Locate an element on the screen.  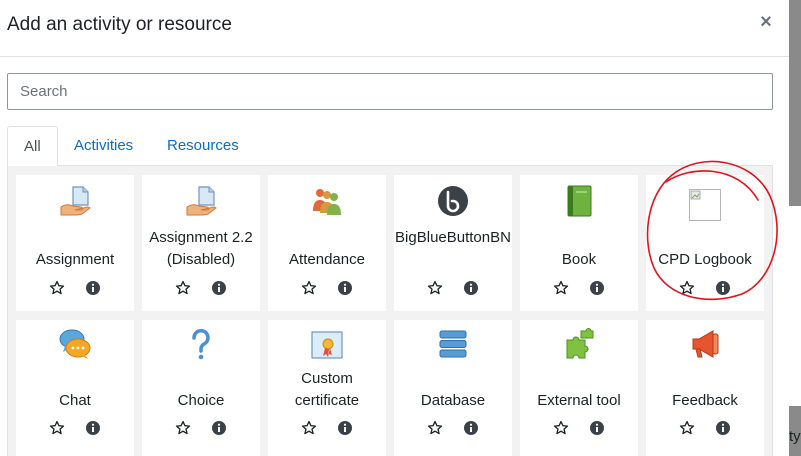
tab-all: All is located at coordinates (32, 146).